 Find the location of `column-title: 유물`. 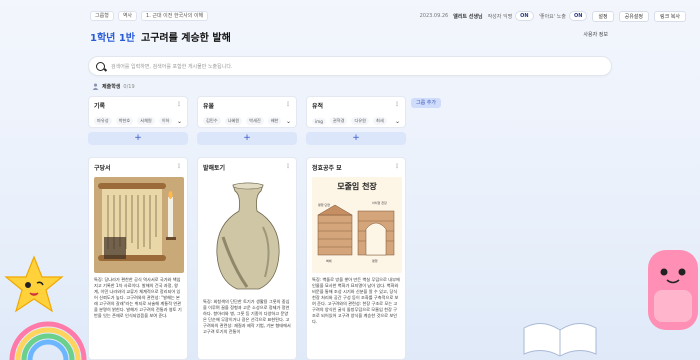

column-title: 유물 is located at coordinates (209, 106).